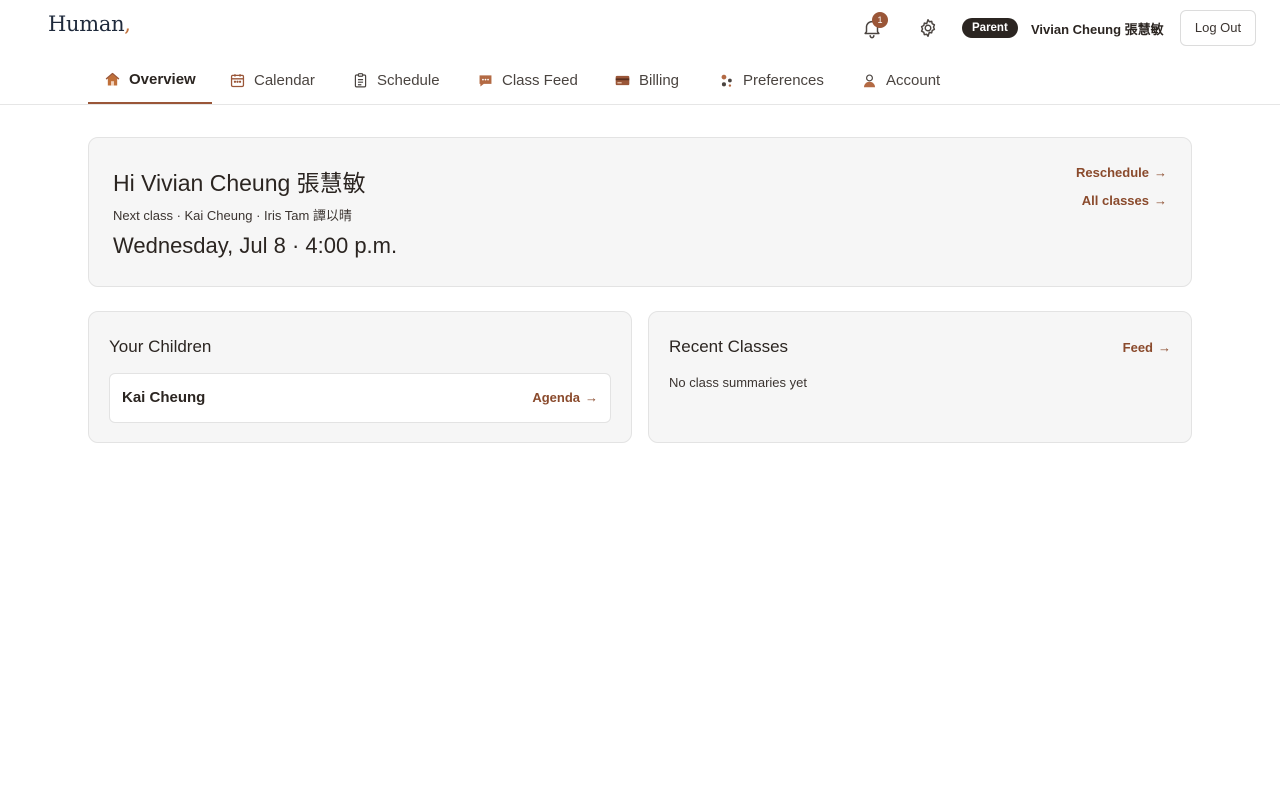 This screenshot has height=800, width=1280. I want to click on tab-account: Account, so click(900, 80).